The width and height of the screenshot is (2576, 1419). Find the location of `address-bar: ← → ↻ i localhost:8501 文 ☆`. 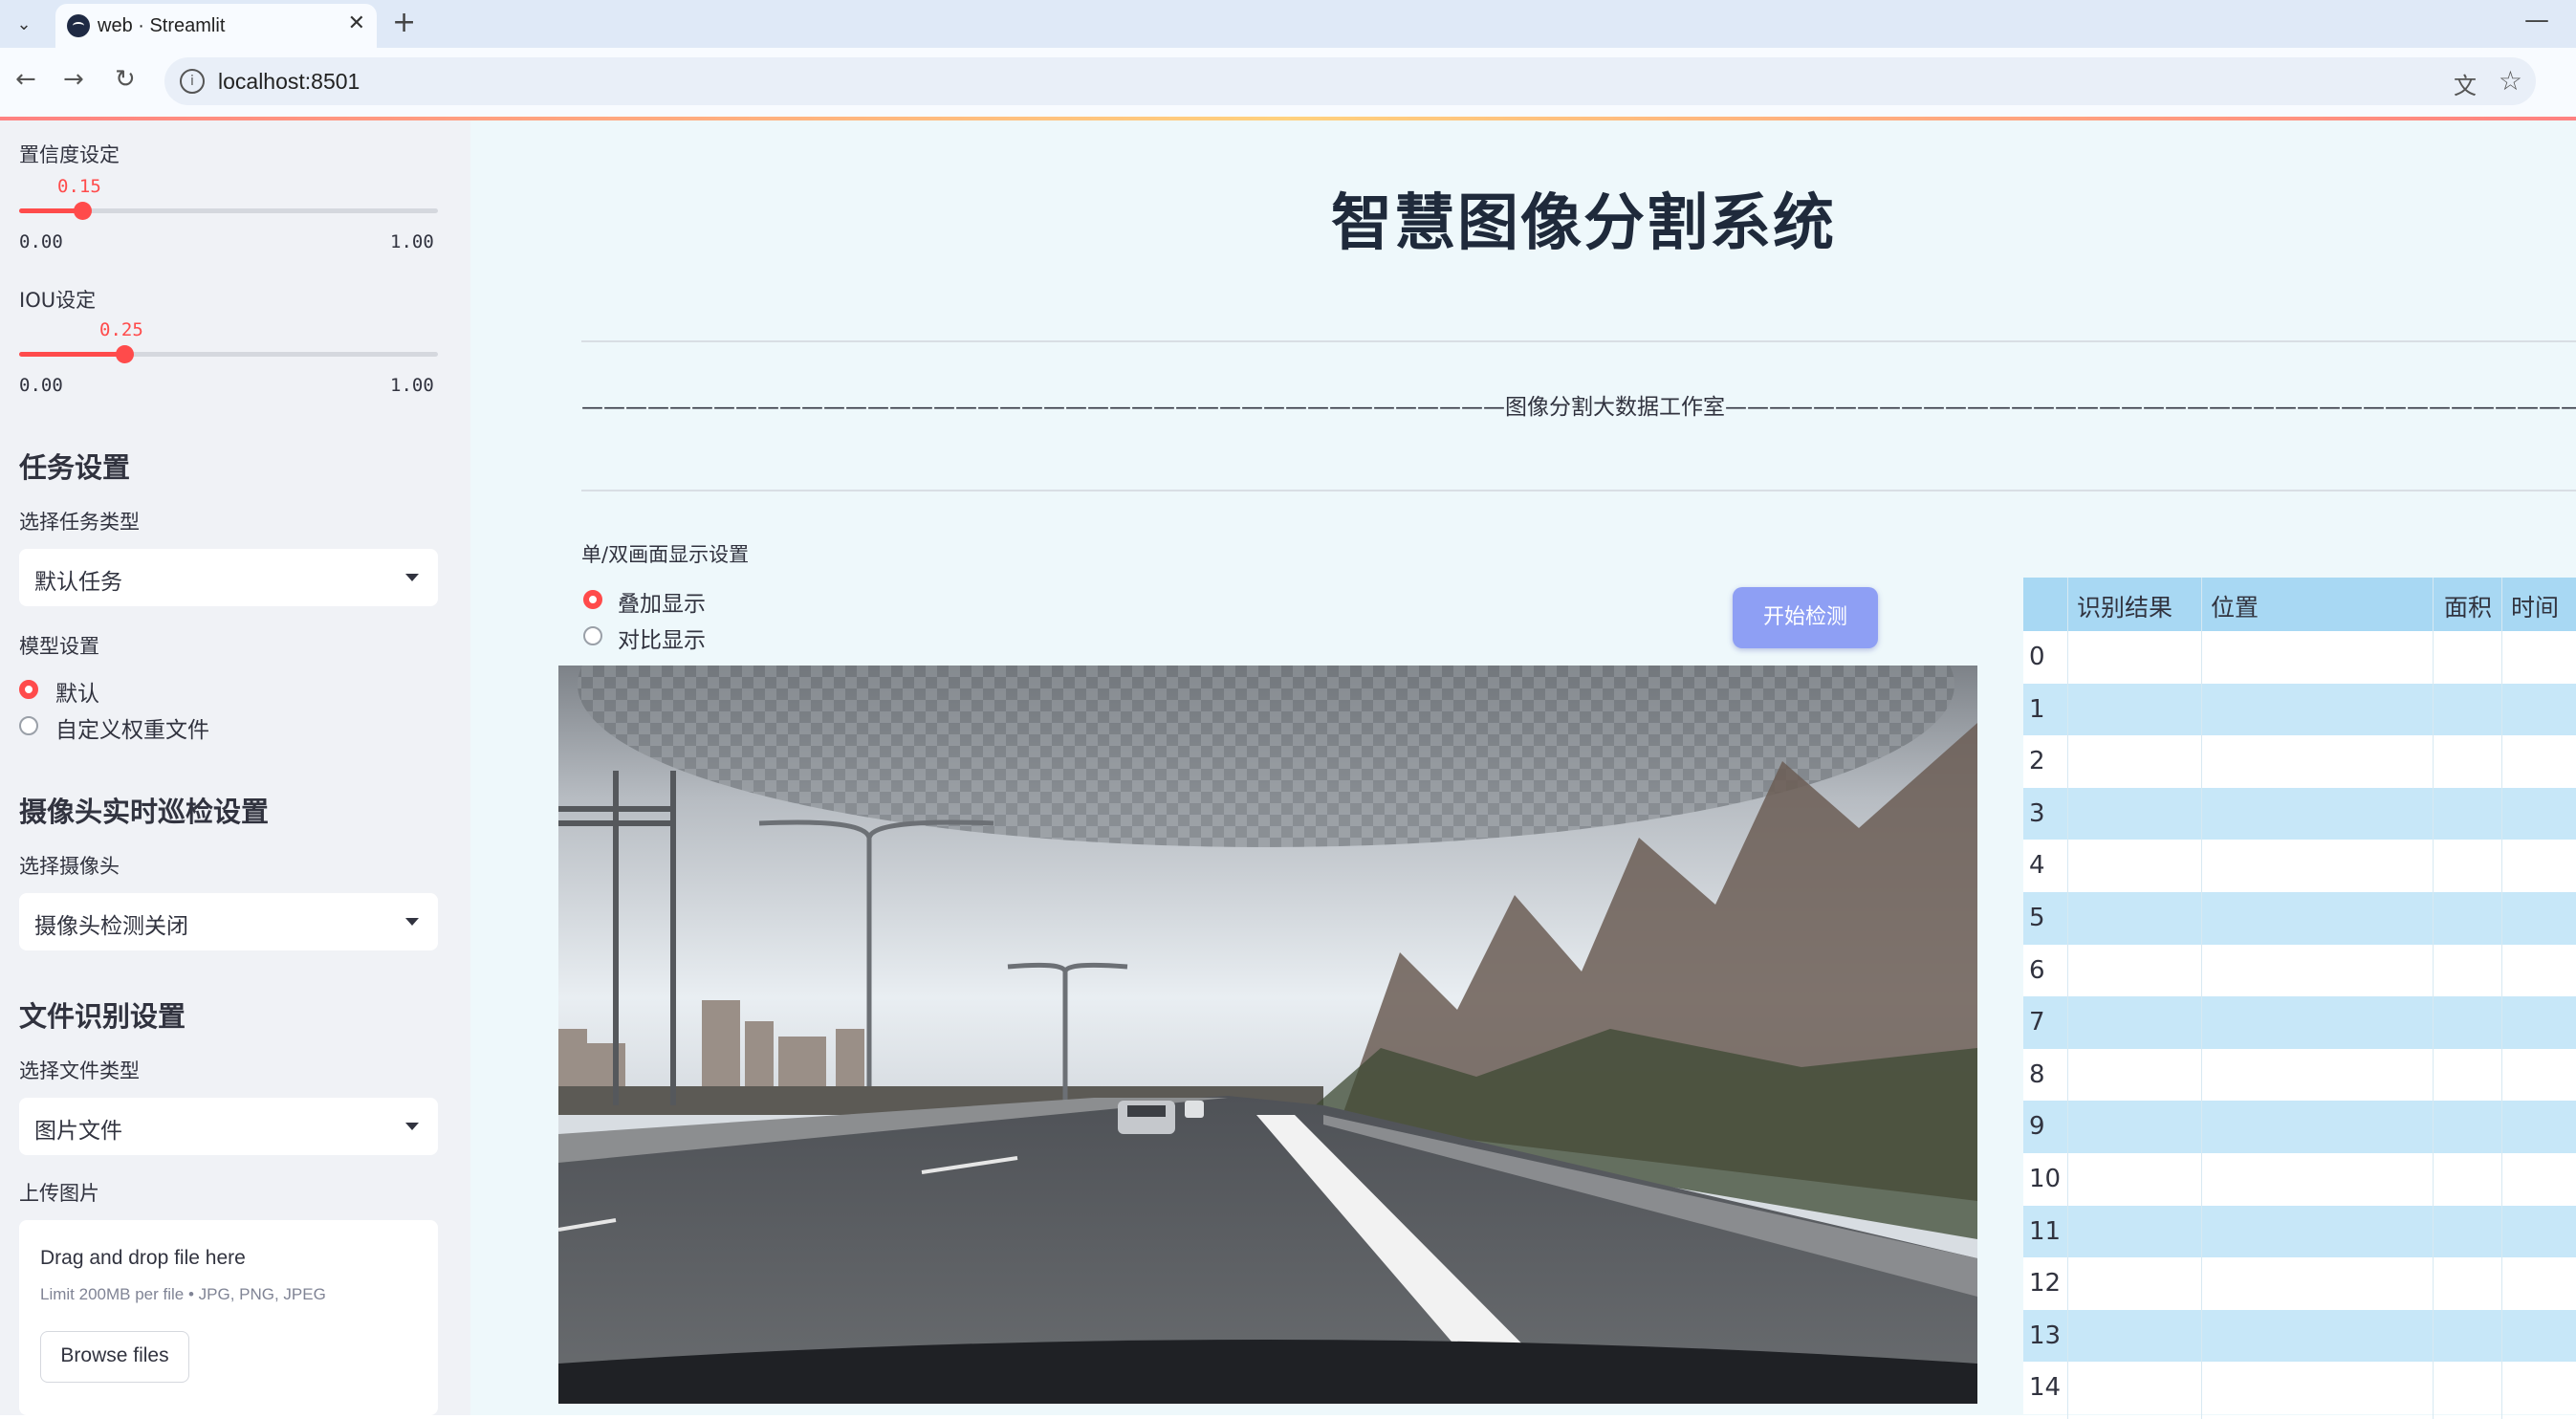

address-bar: ← → ↻ i localhost:8501 文 ☆ is located at coordinates (1288, 82).